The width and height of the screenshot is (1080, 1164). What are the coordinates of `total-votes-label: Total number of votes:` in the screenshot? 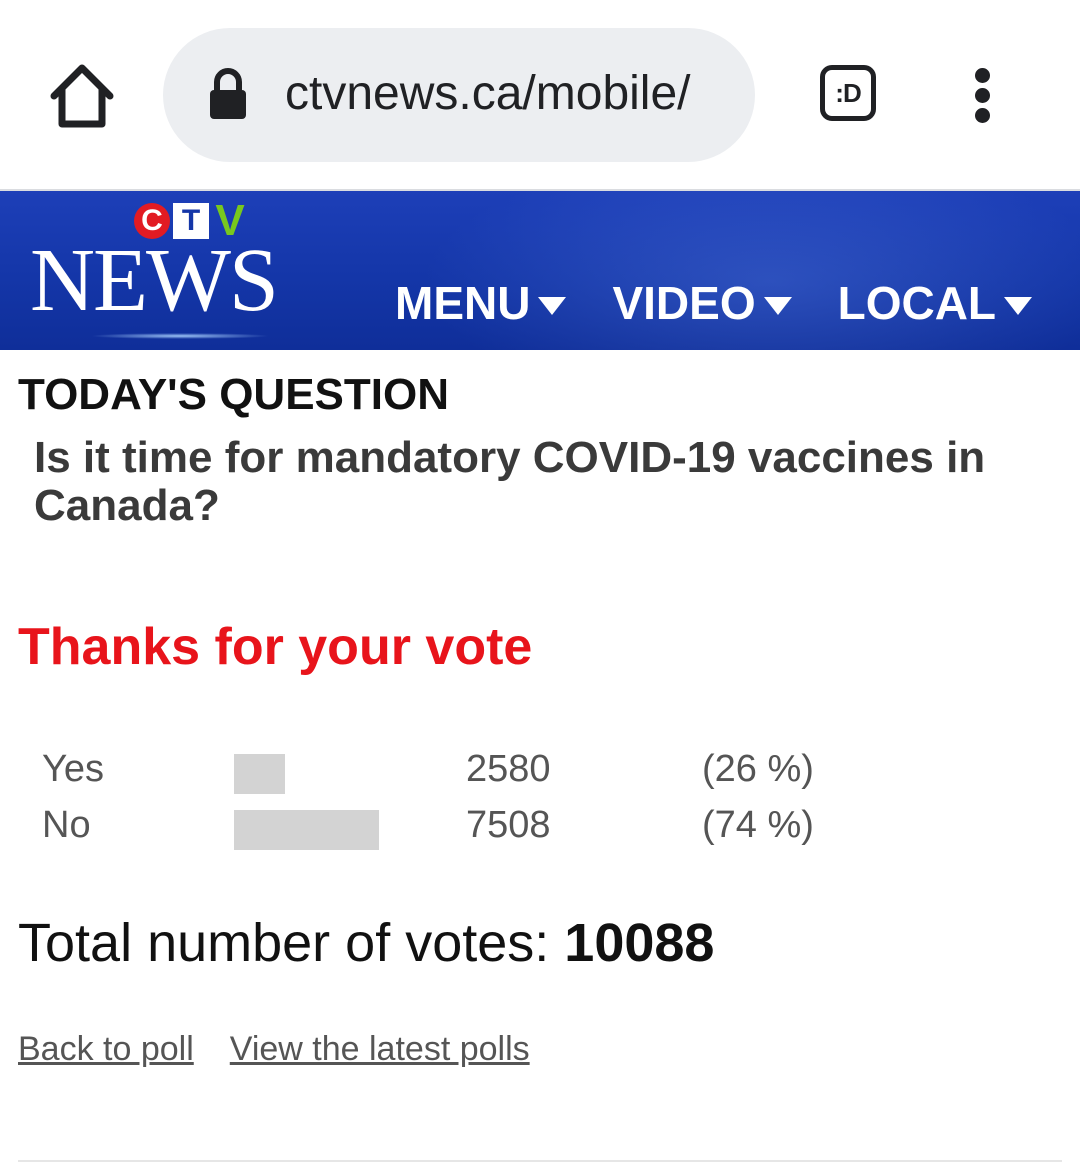 It's located at (291, 943).